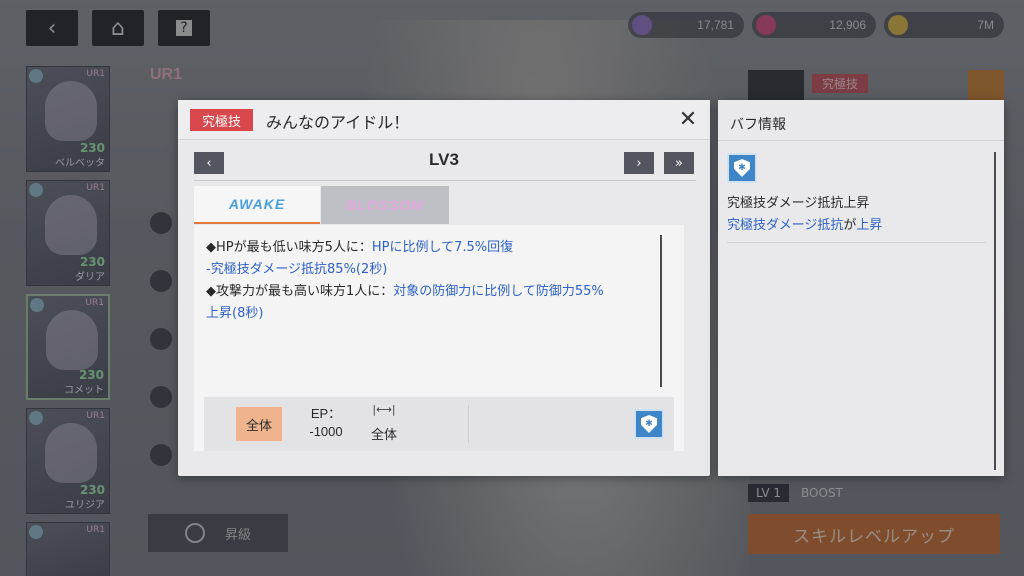 This screenshot has width=1024, height=576. I want to click on skill-stats-footer: 全体 EP： -1000 |⟷| 全体 ✱, so click(439, 424).